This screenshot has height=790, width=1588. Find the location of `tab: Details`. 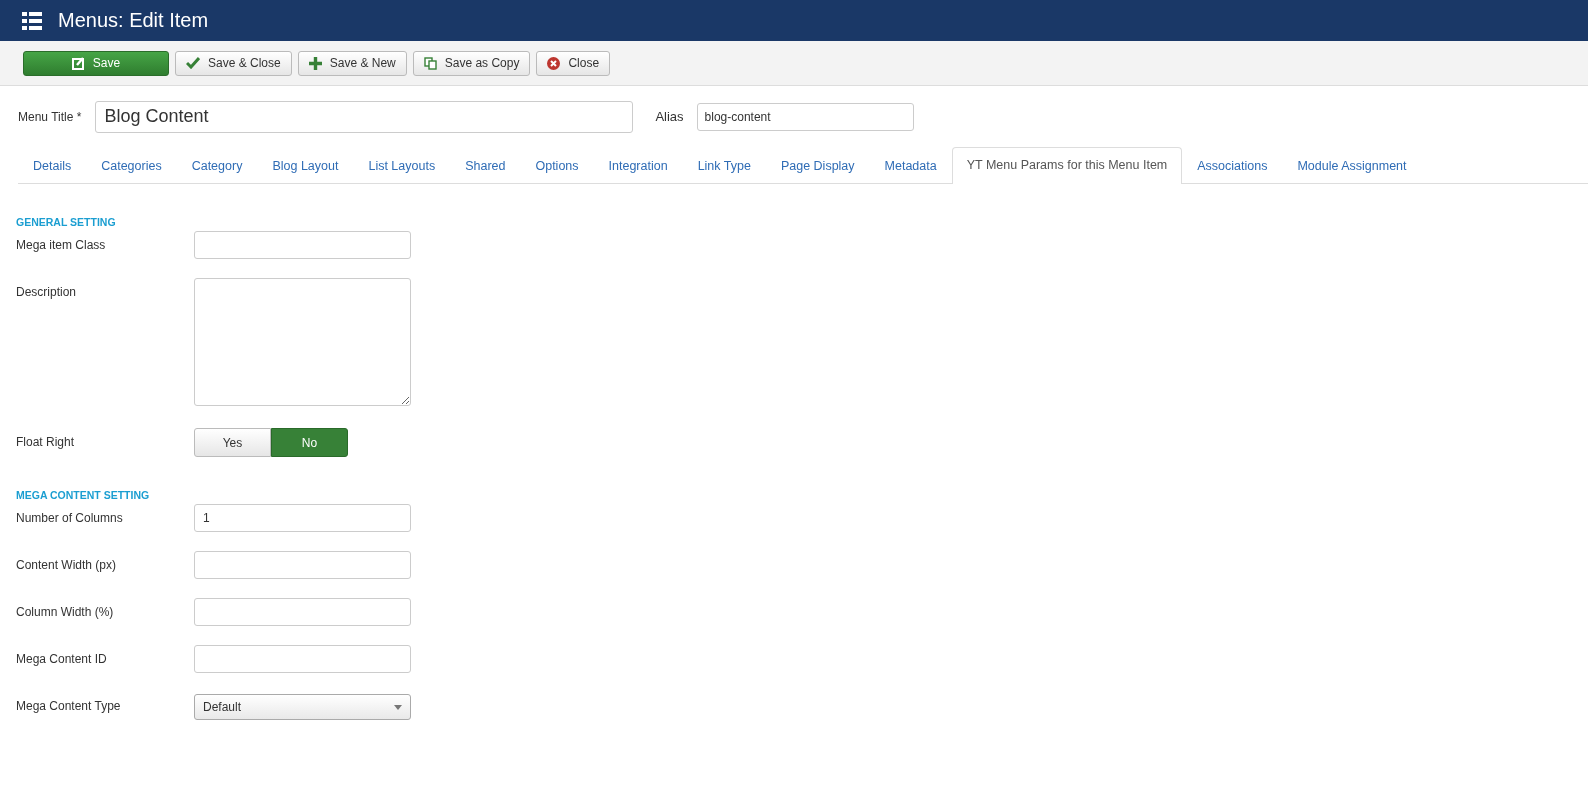

tab: Details is located at coordinates (52, 166).